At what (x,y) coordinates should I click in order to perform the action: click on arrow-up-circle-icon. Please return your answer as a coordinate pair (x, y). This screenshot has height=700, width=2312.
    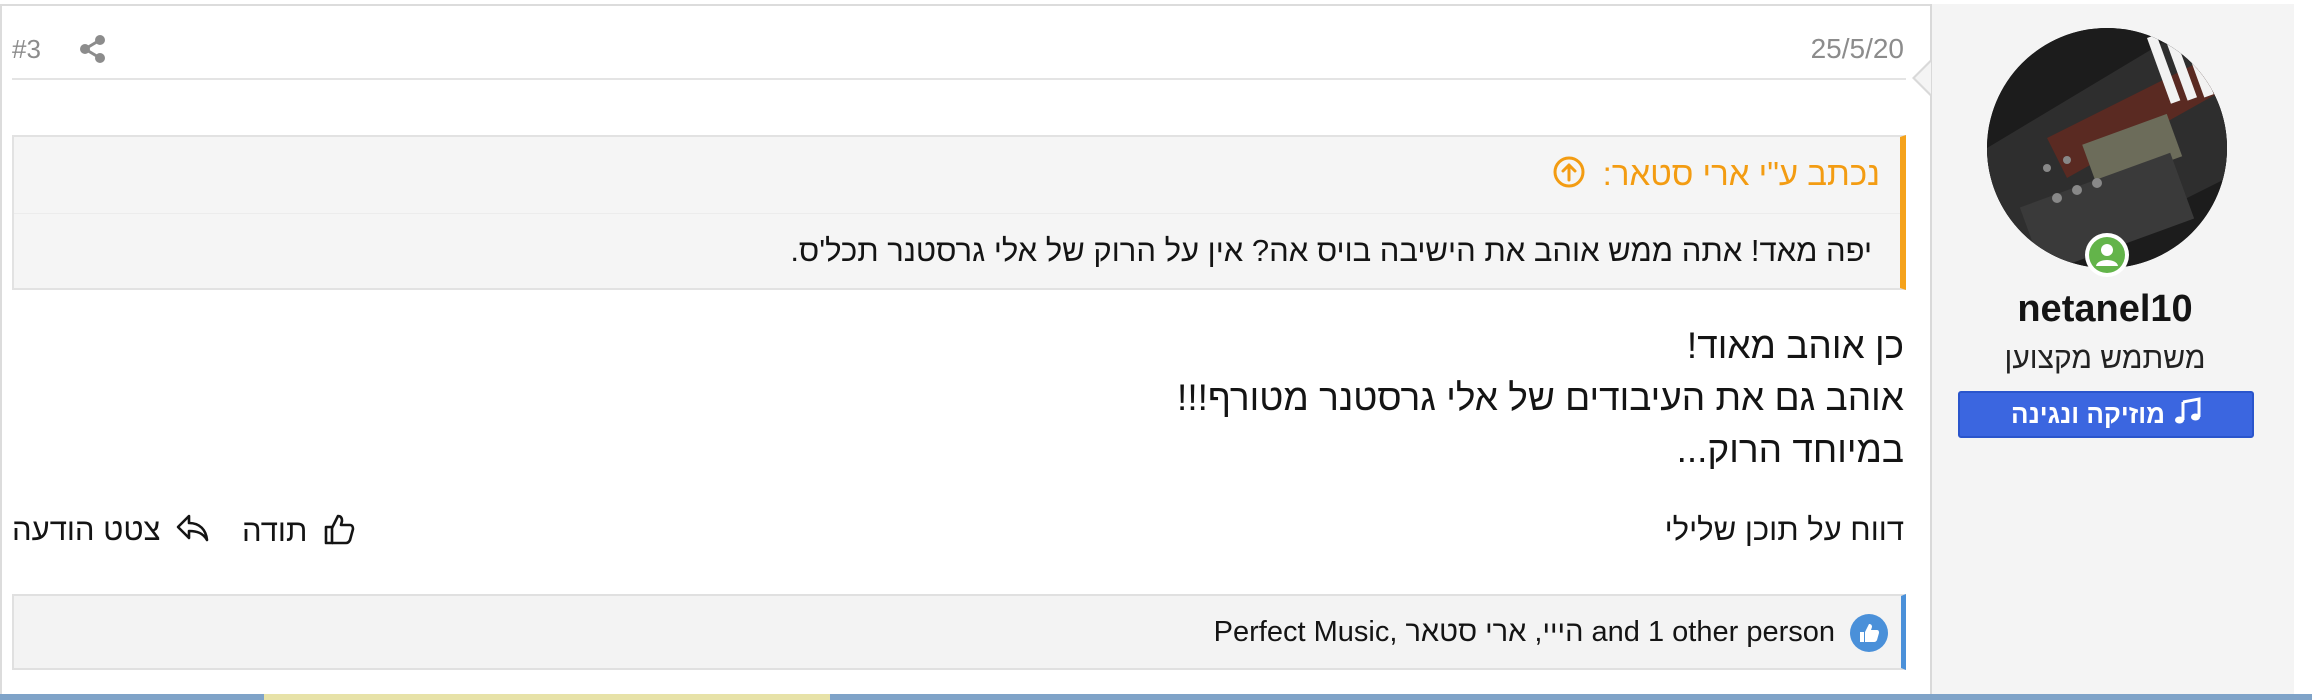
    Looking at the image, I should click on (1569, 176).